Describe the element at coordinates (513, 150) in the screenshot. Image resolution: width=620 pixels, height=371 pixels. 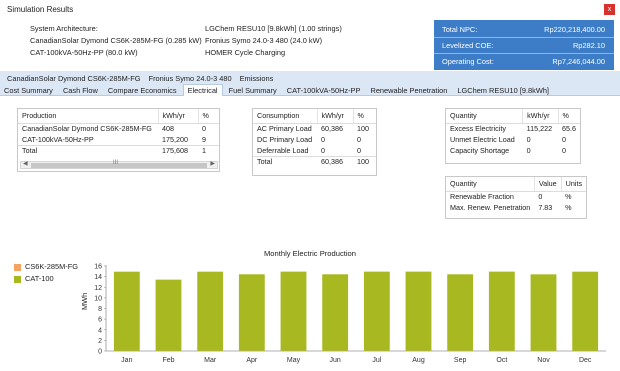
I see `table-row: Capacity Shortage 0 0` at that location.